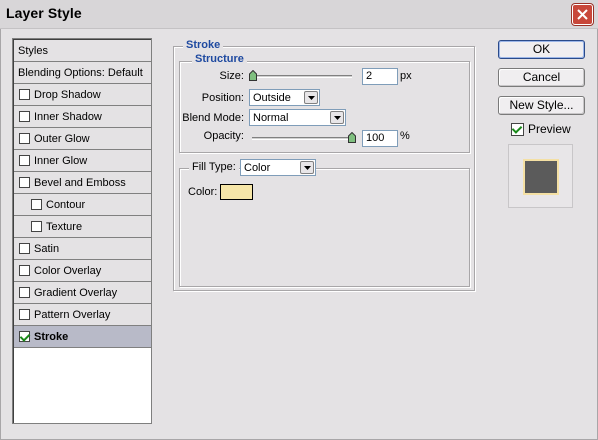 This screenshot has height=440, width=598. I want to click on blend-mode-value: Normal, so click(271, 118).